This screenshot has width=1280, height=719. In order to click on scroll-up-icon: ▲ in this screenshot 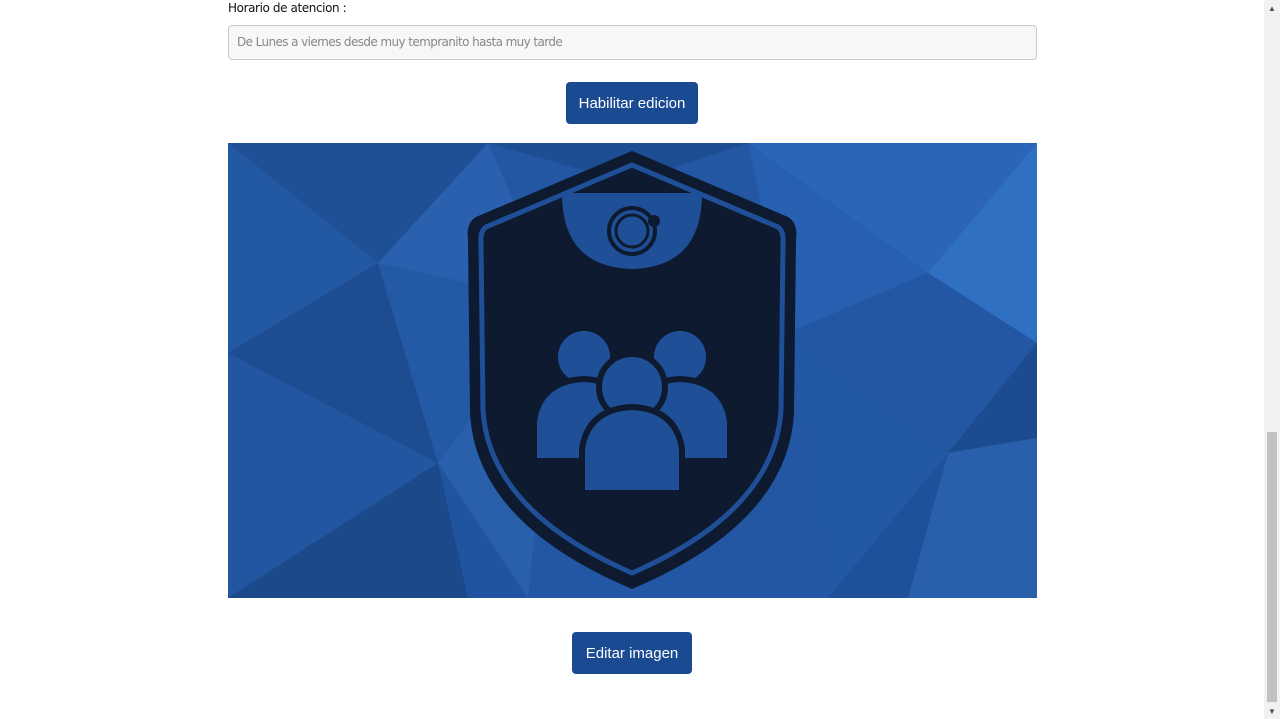, I will do `click(1272, 8)`.